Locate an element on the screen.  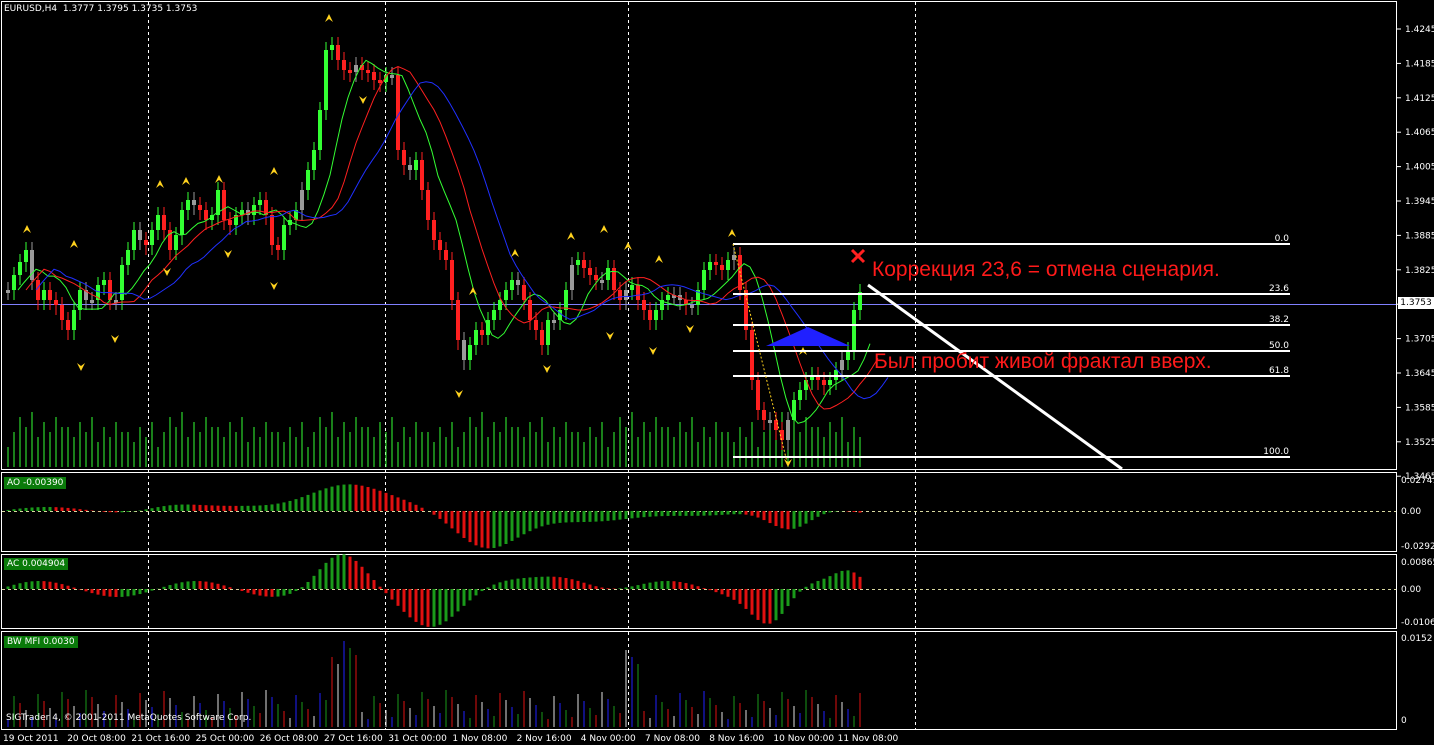
price-axis-label: 1.4005 is located at coordinates (1419, 168).